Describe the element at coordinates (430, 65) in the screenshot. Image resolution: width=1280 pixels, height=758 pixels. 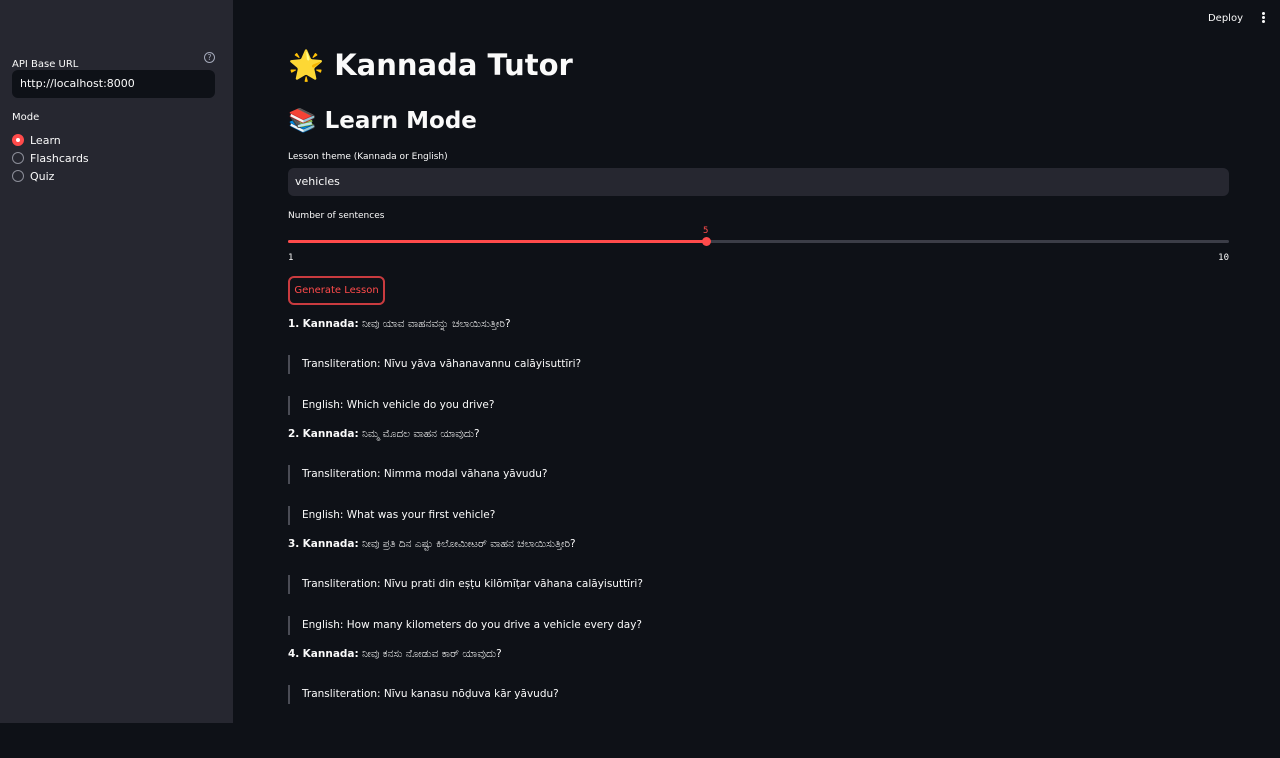
I see `page-title: 🌟 Kannada Tutor` at that location.